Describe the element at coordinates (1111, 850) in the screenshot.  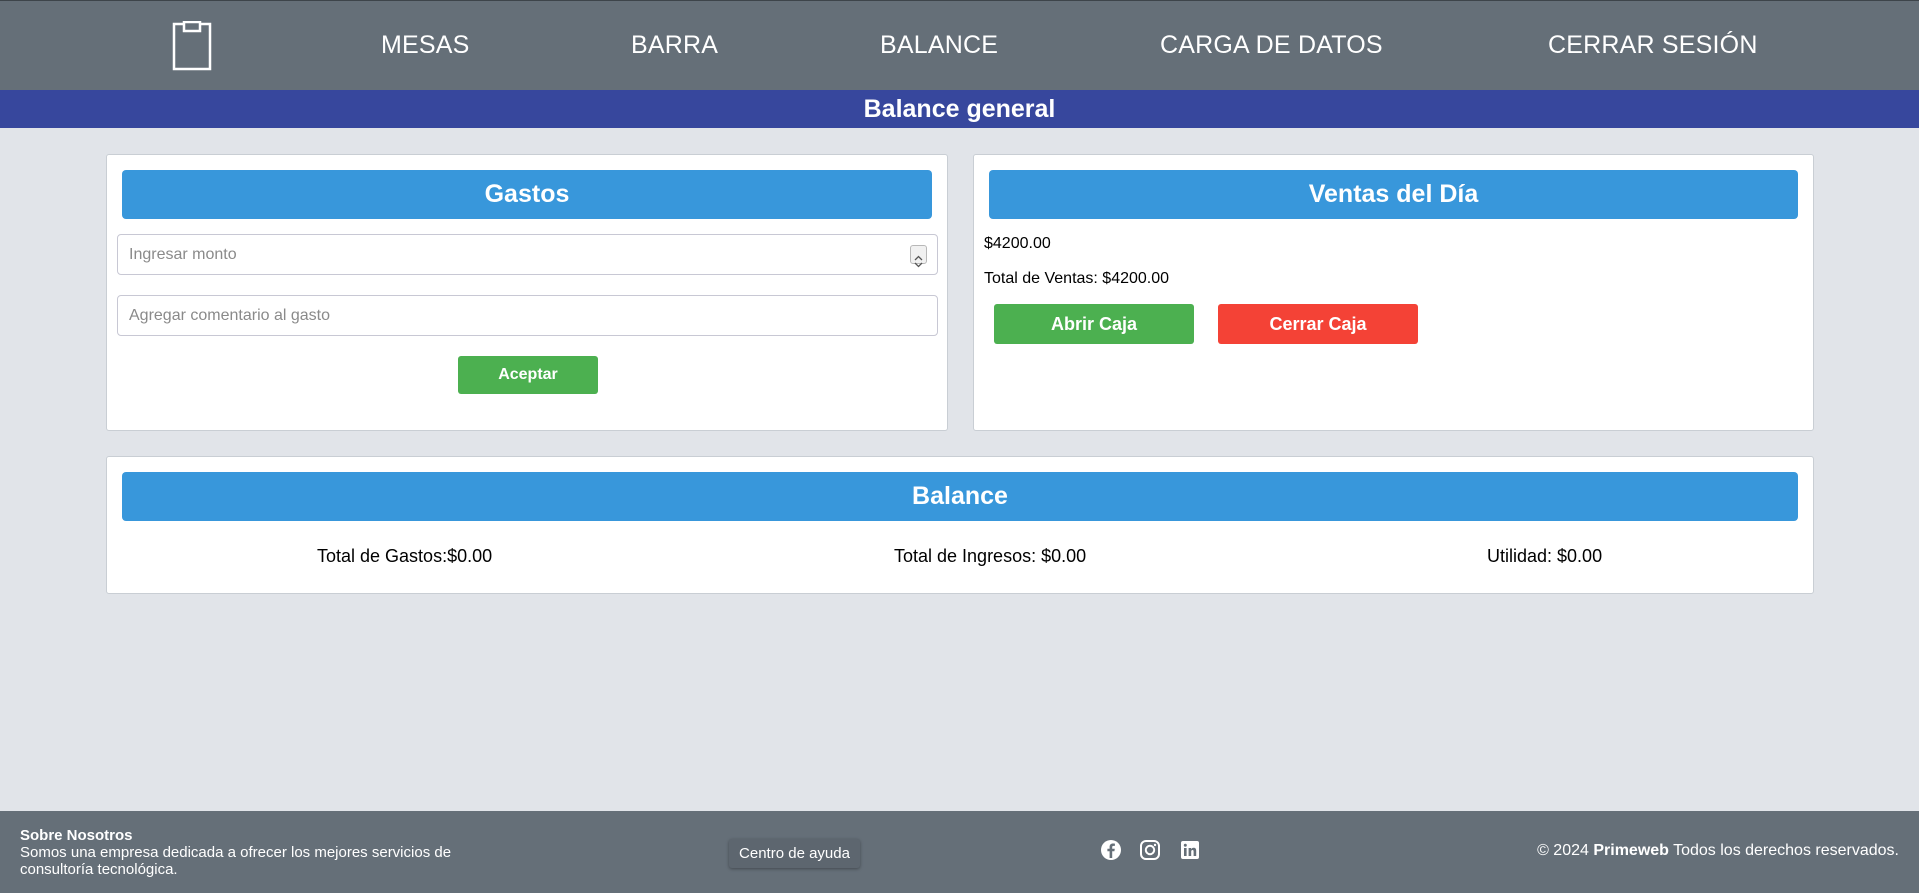
I see `facebook-icon` at that location.